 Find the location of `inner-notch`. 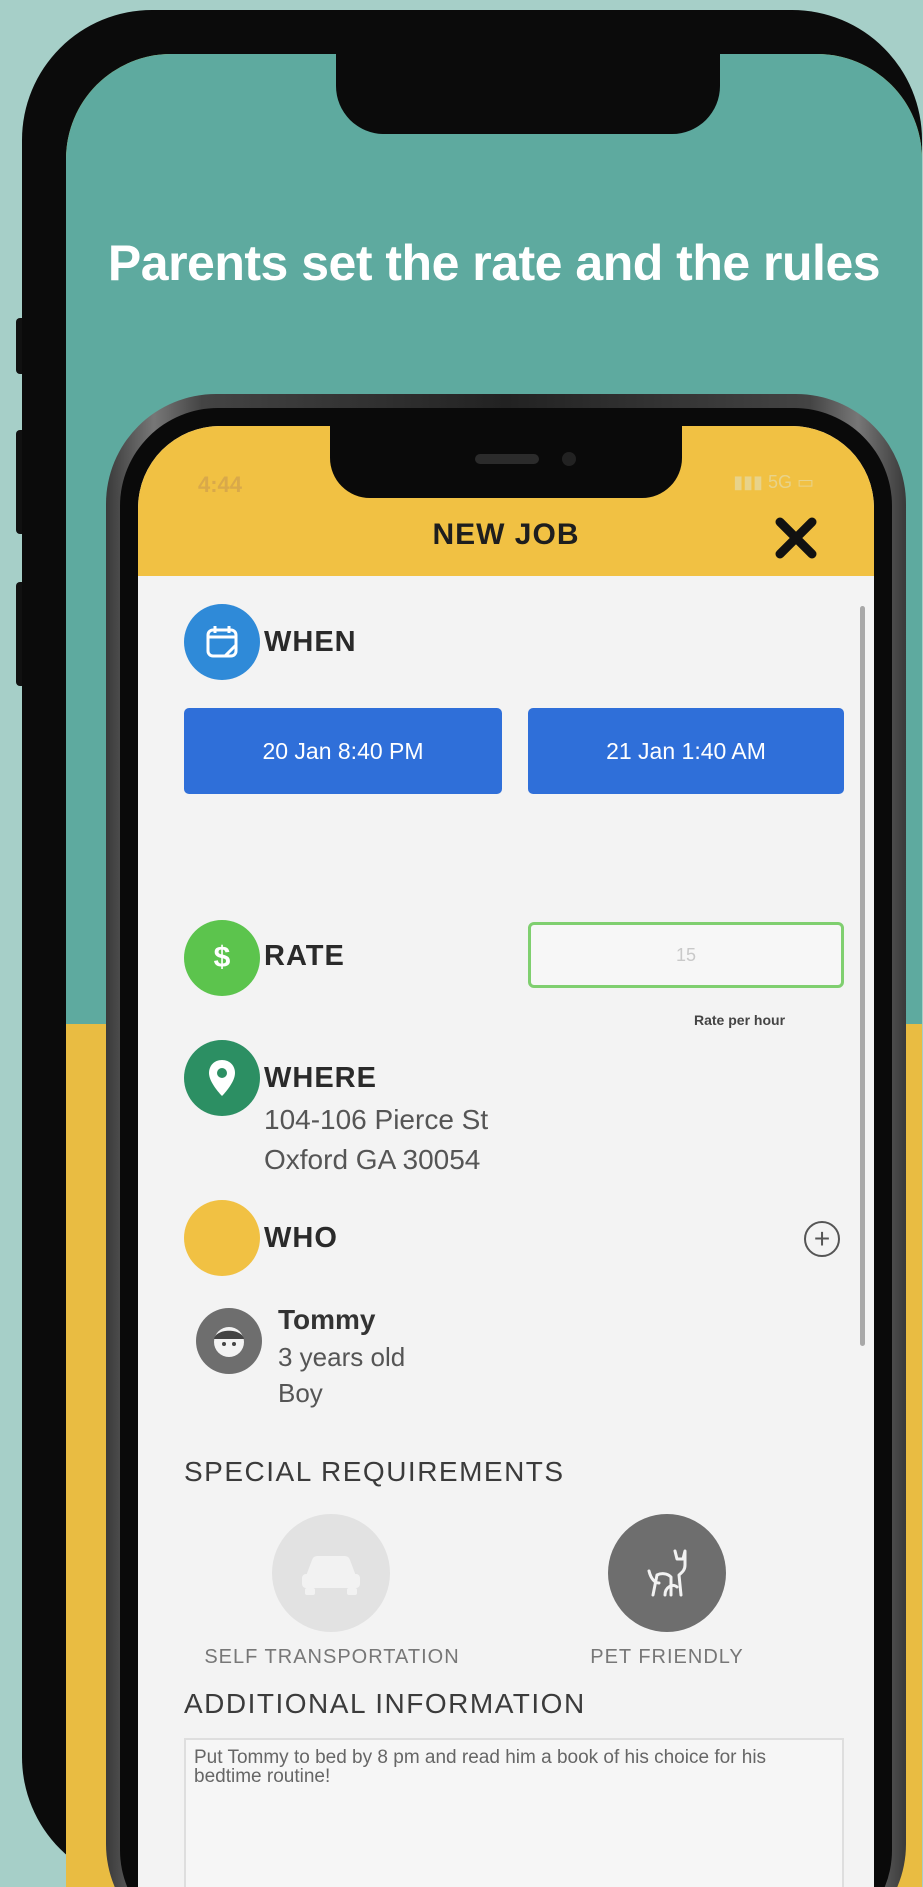

inner-notch is located at coordinates (506, 462).